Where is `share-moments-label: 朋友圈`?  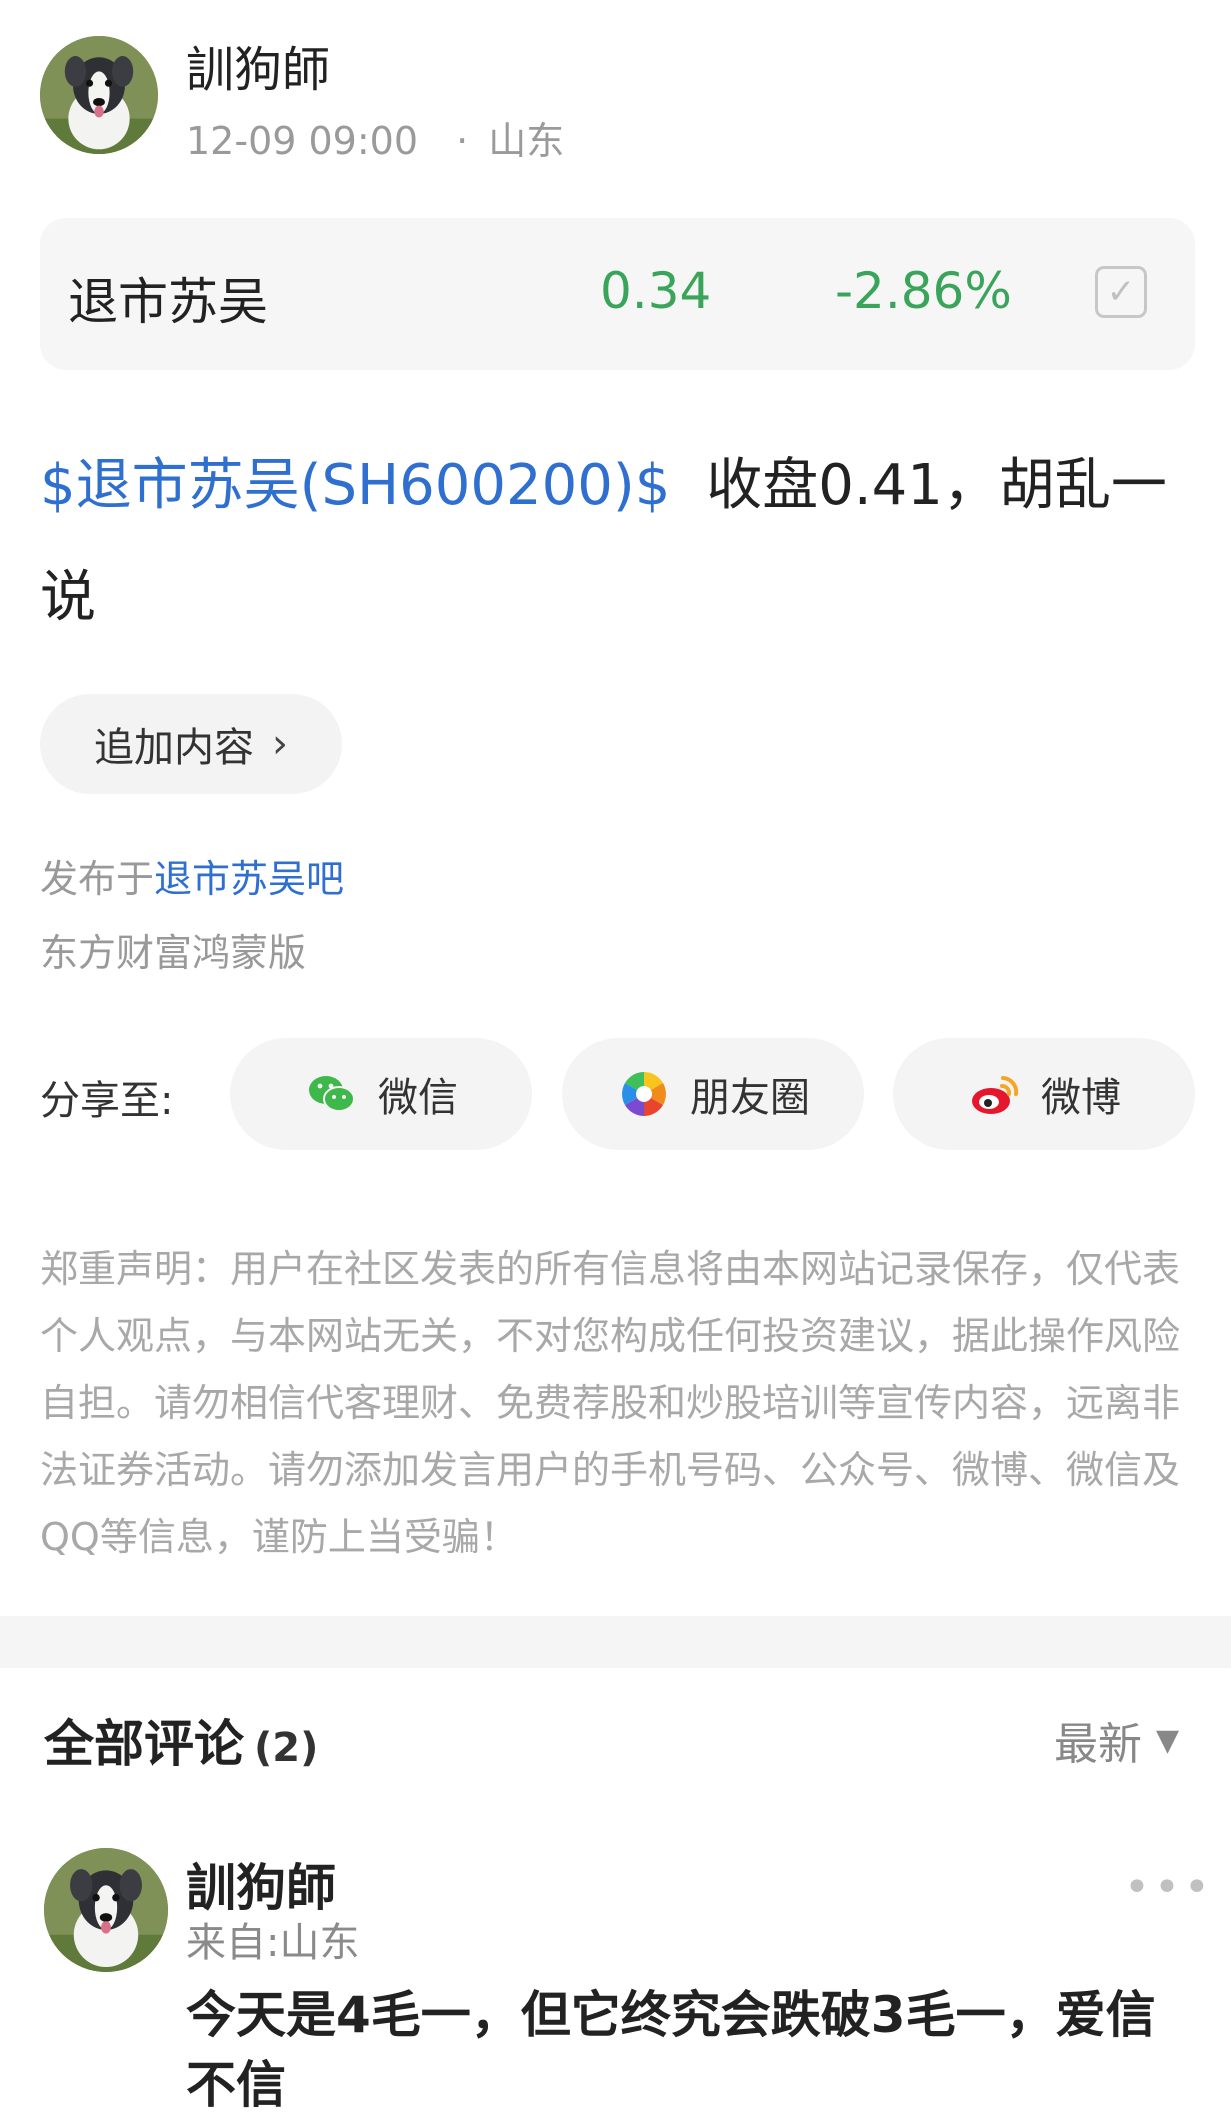
share-moments-label: 朋友圈 is located at coordinates (750, 1098).